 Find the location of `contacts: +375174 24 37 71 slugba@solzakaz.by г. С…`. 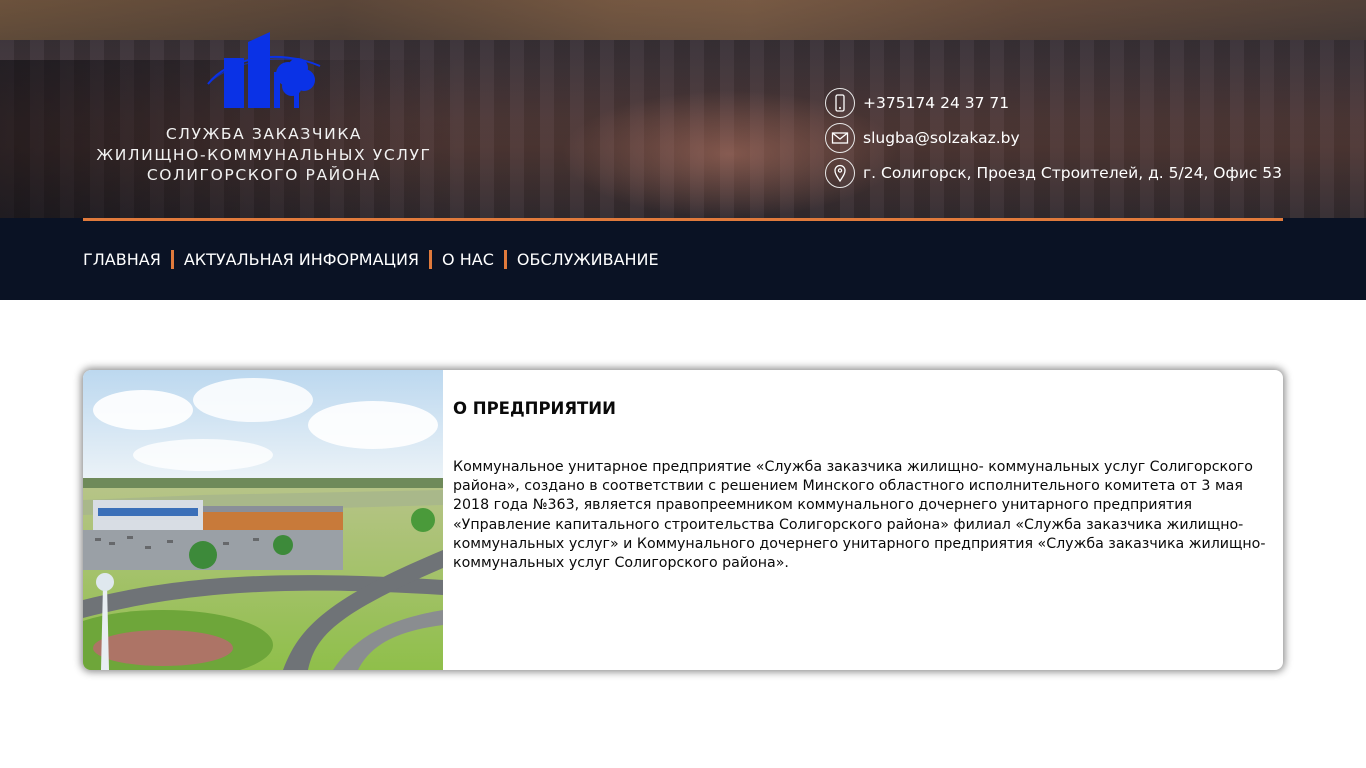

contacts: +375174 24 37 71 slugba@solzakaz.by г. С… is located at coordinates (1053, 140).